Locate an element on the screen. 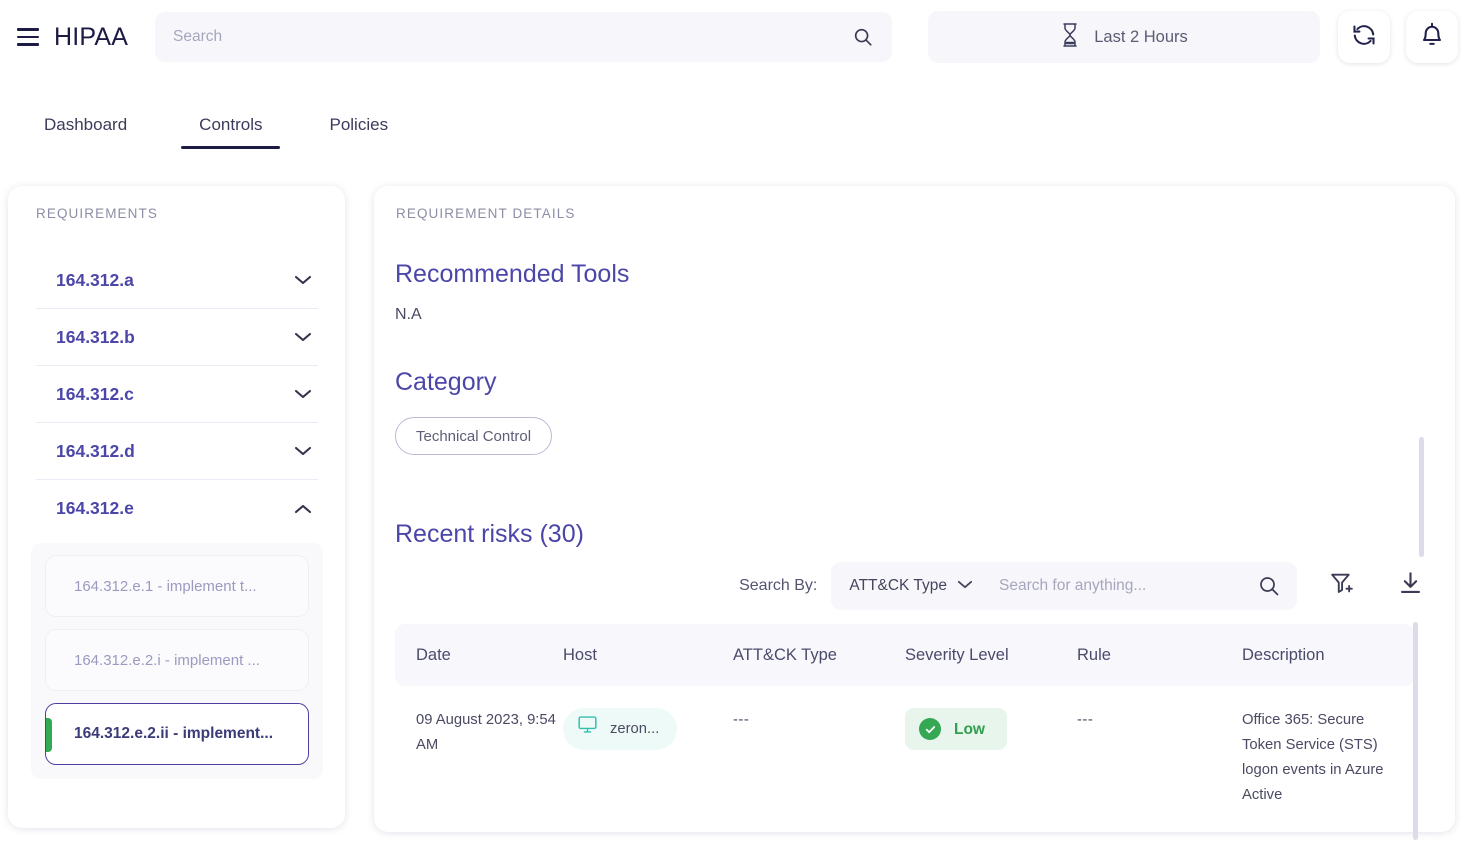 The height and width of the screenshot is (842, 1463). sidebar-item-164-312-e: 164.312.e is located at coordinates (177, 508).